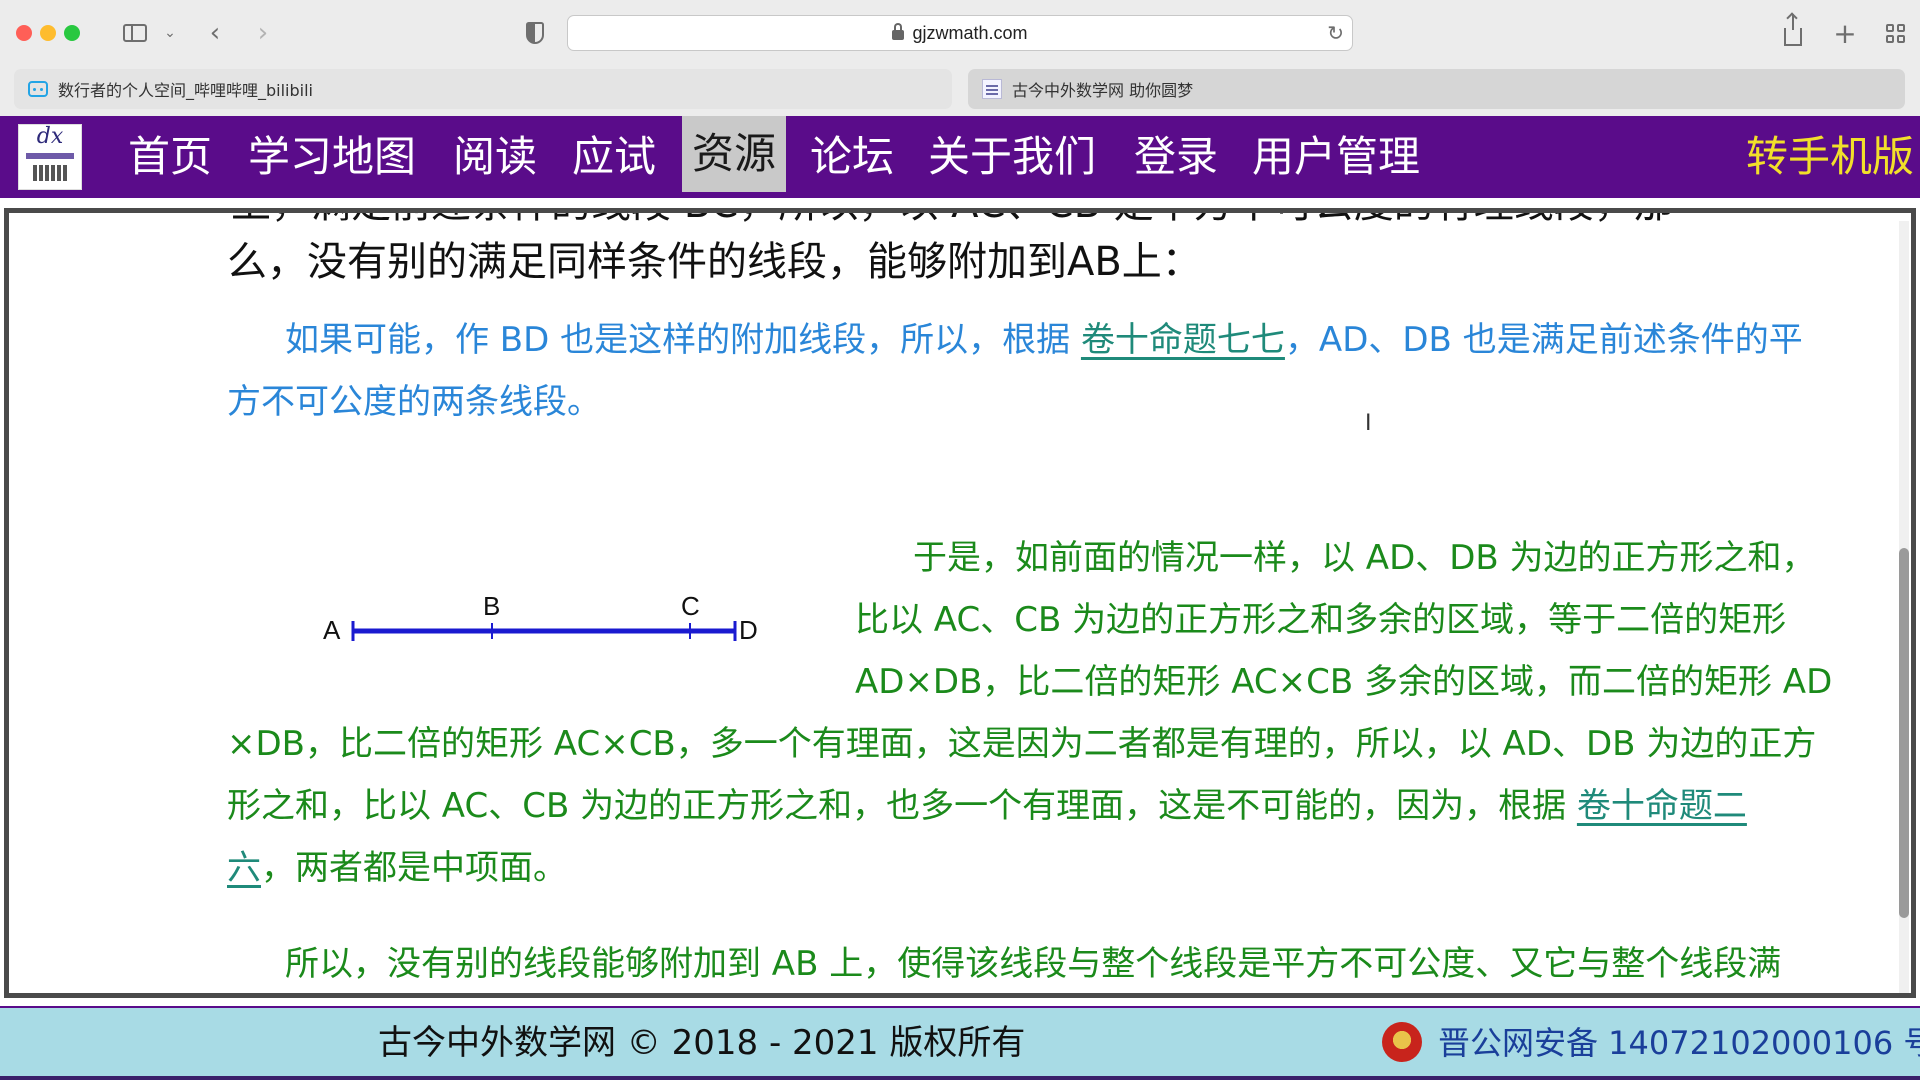 The height and width of the screenshot is (1080, 1920). I want to click on nav-resources: 资源, so click(734, 154).